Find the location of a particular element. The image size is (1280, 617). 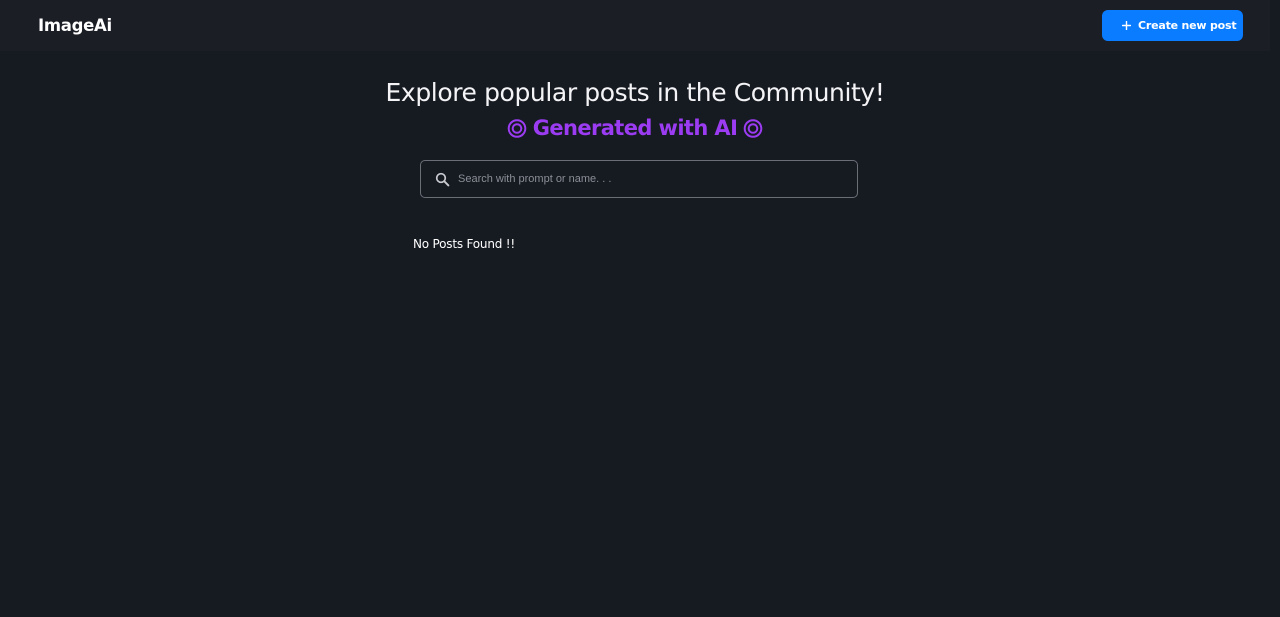

plus-icon is located at coordinates (1126, 25).